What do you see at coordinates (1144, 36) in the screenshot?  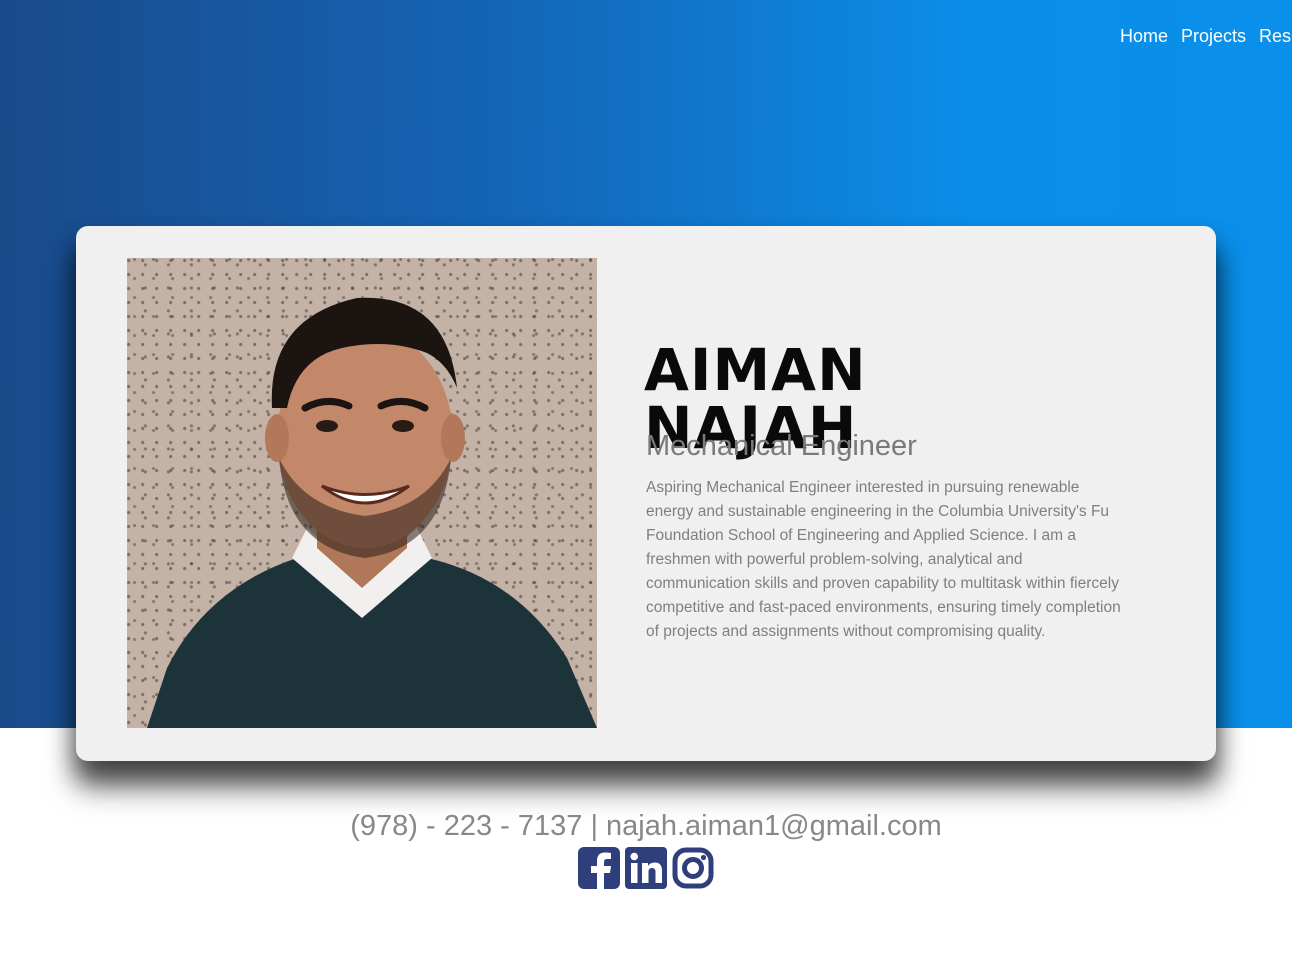 I see `nav-home-link: Home` at bounding box center [1144, 36].